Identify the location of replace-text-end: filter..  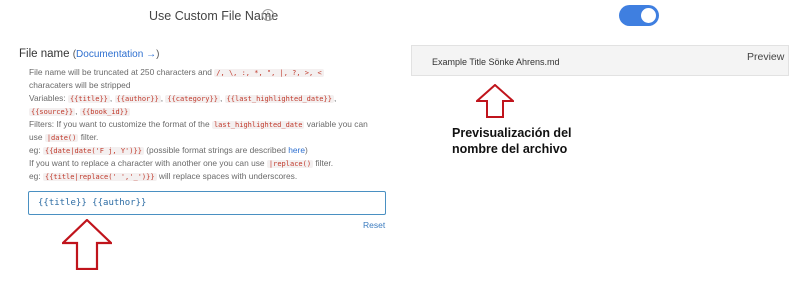
(324, 163).